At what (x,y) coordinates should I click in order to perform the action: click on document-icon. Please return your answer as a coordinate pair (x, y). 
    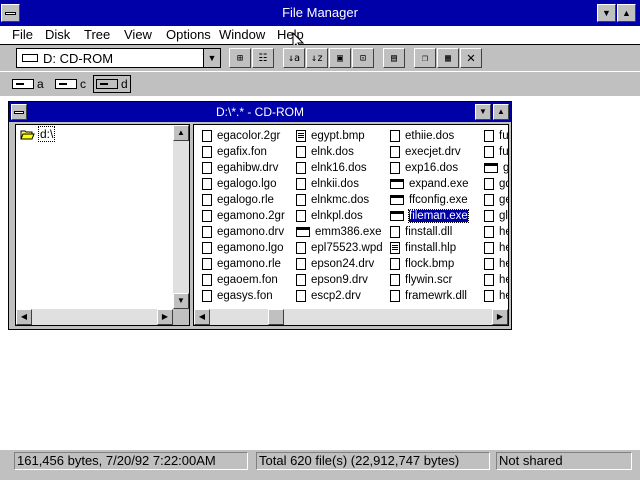
    Looking at the image, I should click on (301, 136).